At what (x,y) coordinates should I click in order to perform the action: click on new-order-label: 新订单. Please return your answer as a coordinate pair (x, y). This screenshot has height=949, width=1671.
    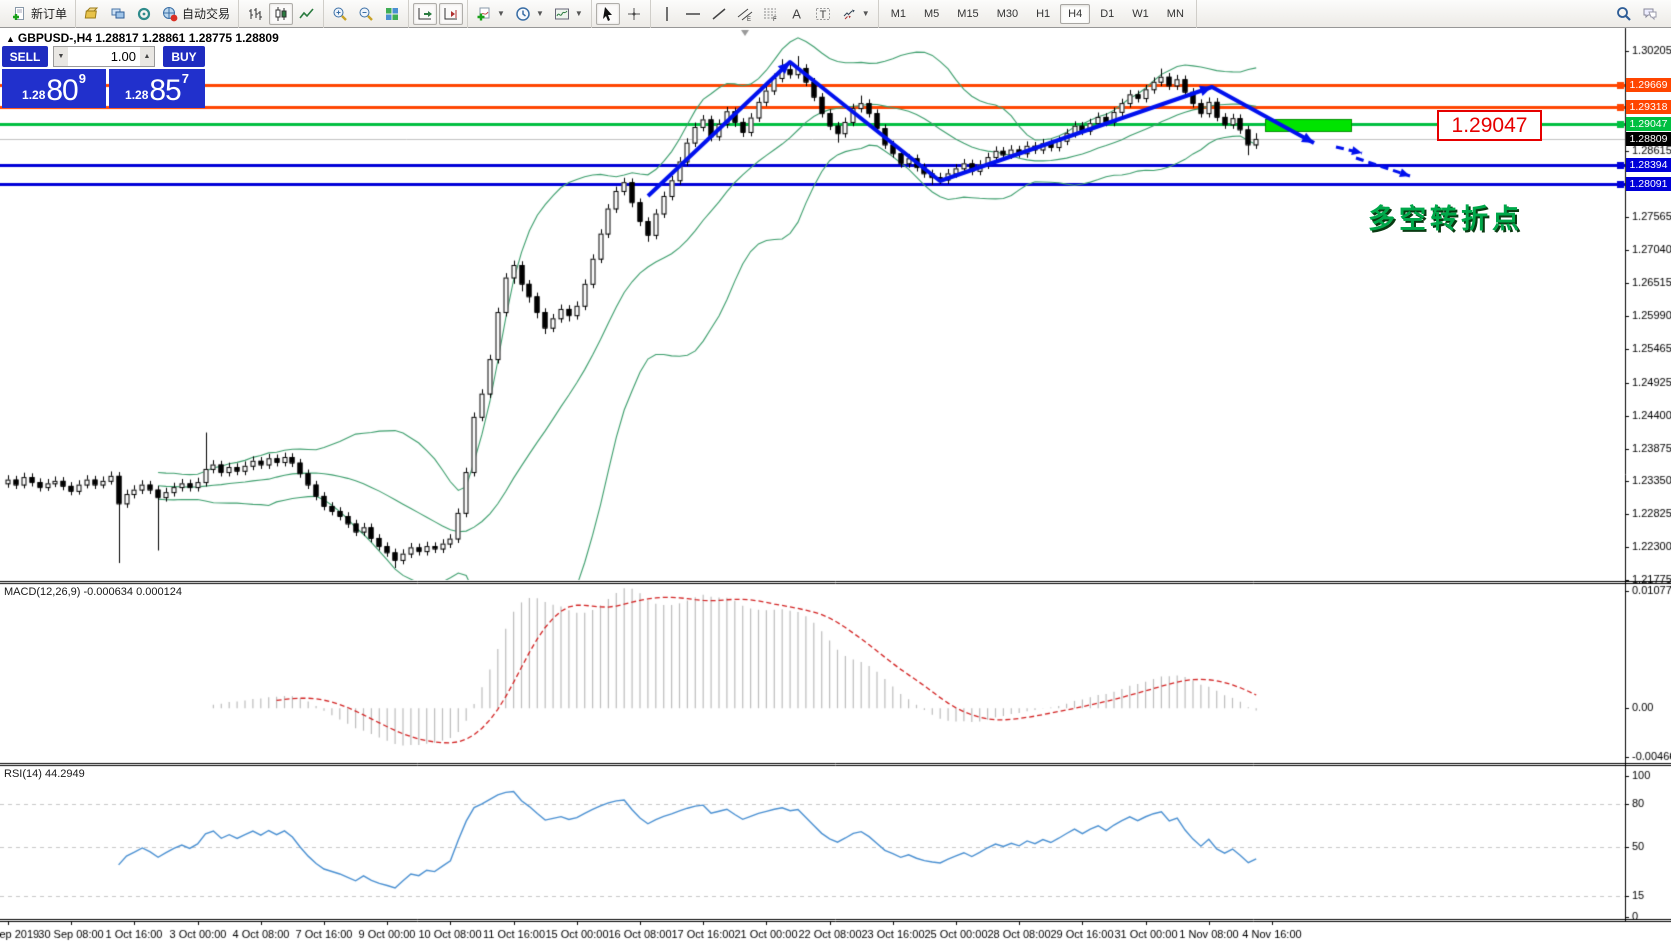
    Looking at the image, I should click on (49, 14).